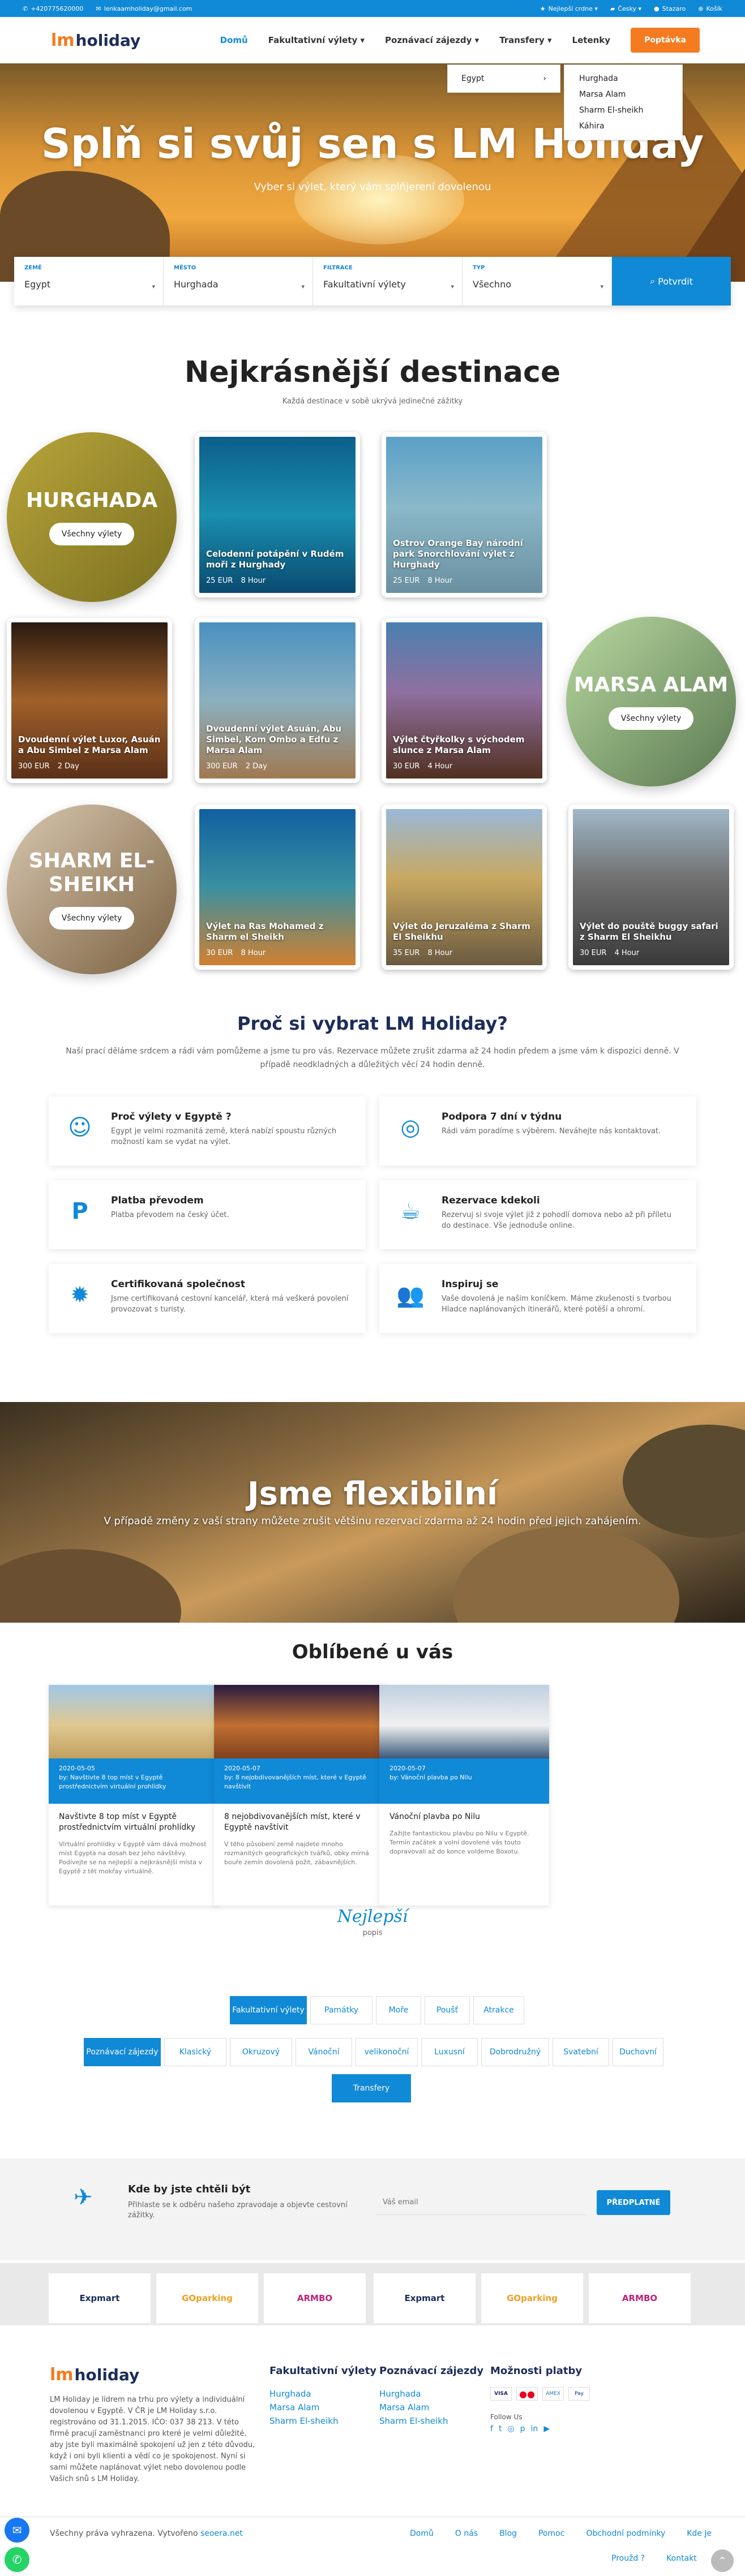 The height and width of the screenshot is (2576, 745). What do you see at coordinates (387, 2052) in the screenshot?
I see `tag-button: velikonoční` at bounding box center [387, 2052].